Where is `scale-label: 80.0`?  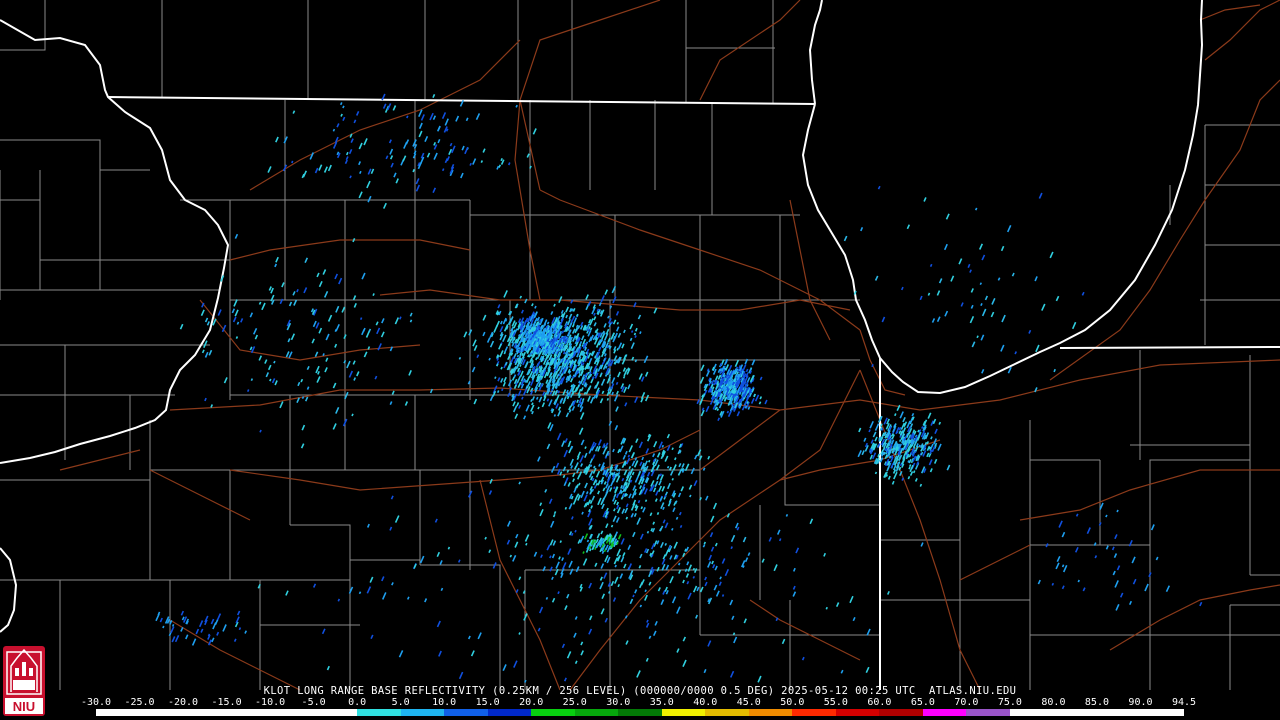 scale-label: 80.0 is located at coordinates (1053, 702).